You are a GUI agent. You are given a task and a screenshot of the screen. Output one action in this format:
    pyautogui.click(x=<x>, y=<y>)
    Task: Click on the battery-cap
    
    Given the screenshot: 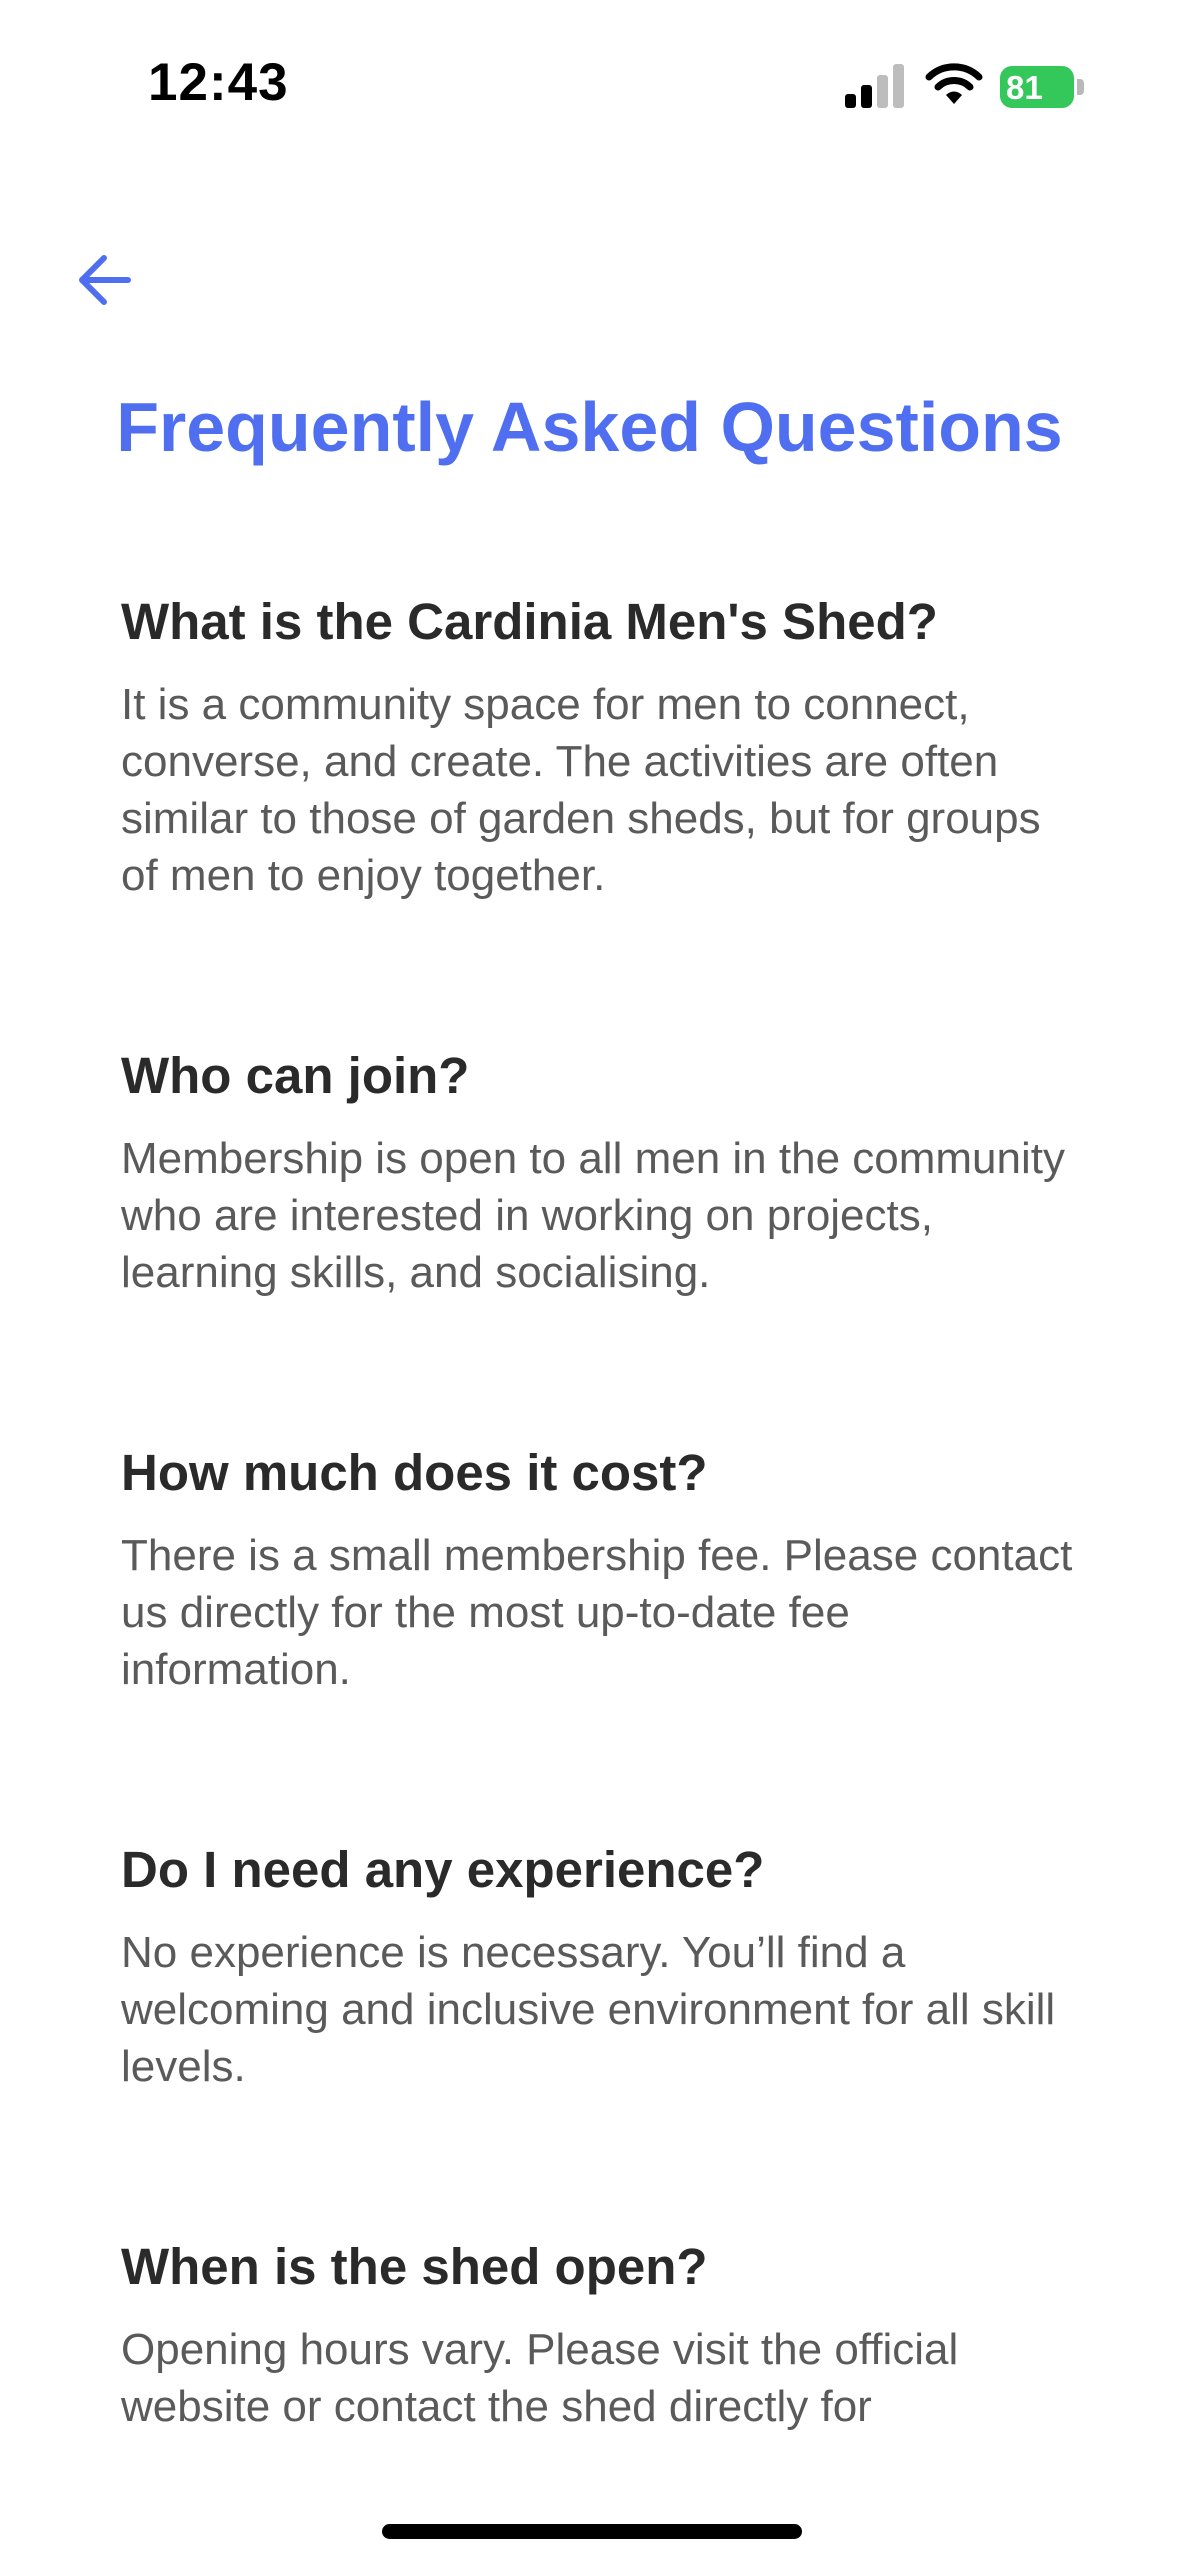 What is the action you would take?
    pyautogui.click(x=1080, y=87)
    